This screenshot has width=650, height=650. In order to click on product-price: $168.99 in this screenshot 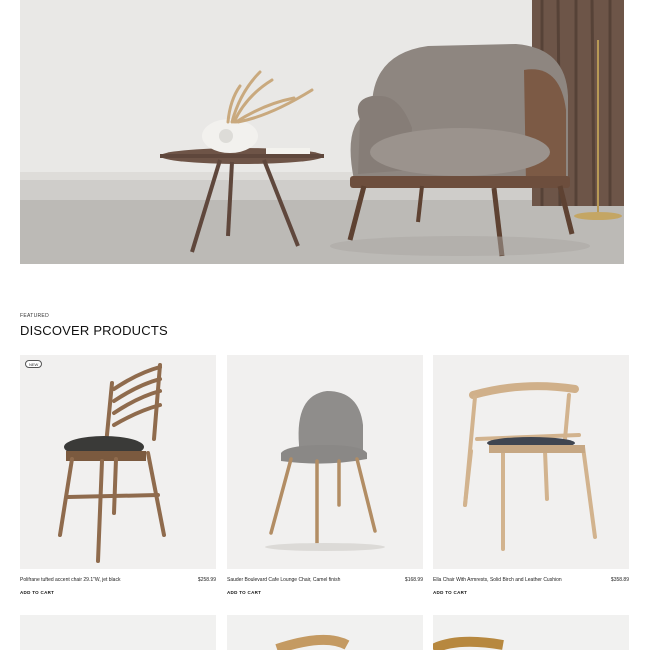, I will do `click(413, 580)`.